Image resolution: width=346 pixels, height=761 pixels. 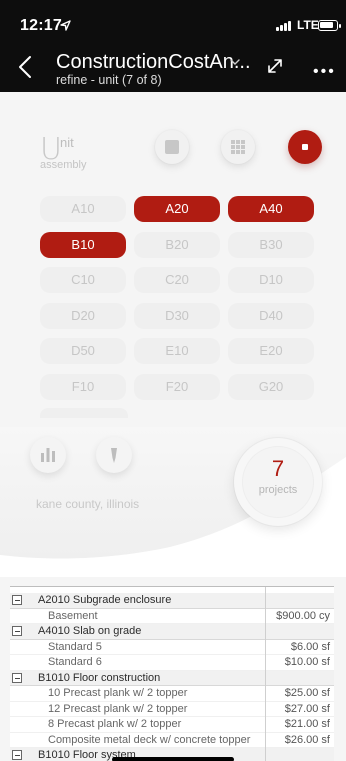 What do you see at coordinates (278, 468) in the screenshot?
I see `projects-count: 7` at bounding box center [278, 468].